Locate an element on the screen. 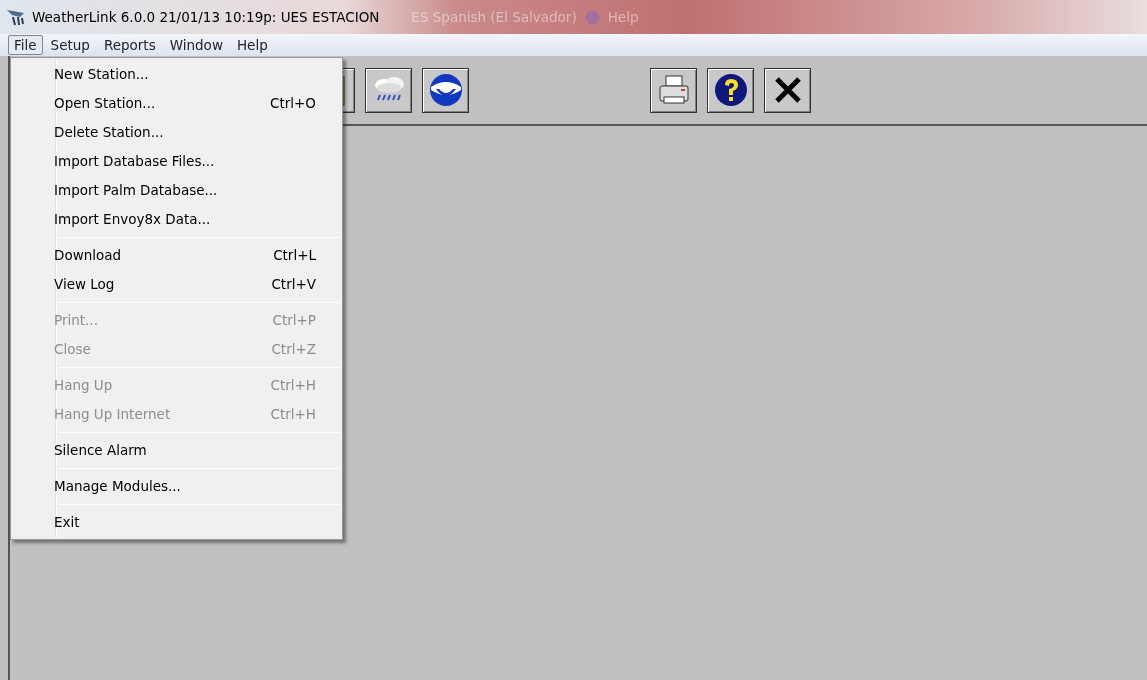  shortcut-label: Ctrl+P is located at coordinates (294, 321).